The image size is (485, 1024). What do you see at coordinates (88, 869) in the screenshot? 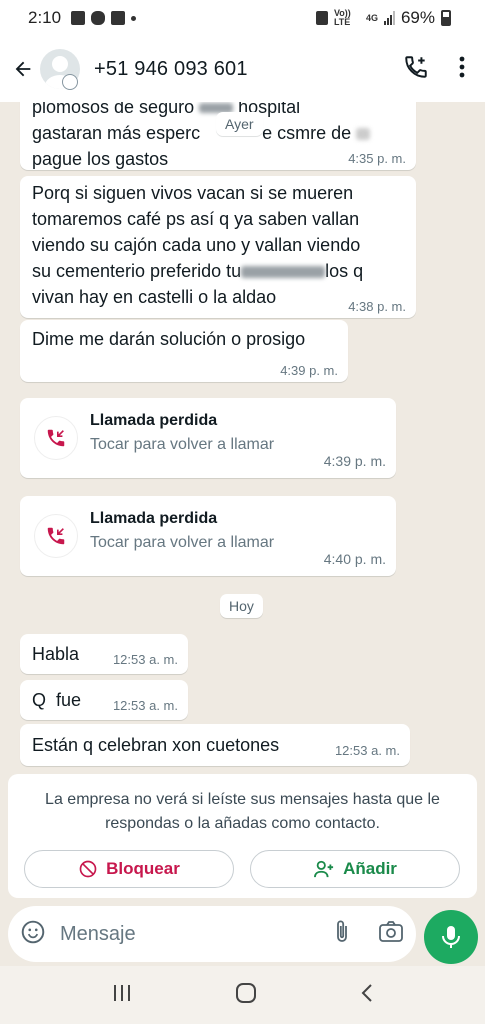
I see `block-icon` at bounding box center [88, 869].